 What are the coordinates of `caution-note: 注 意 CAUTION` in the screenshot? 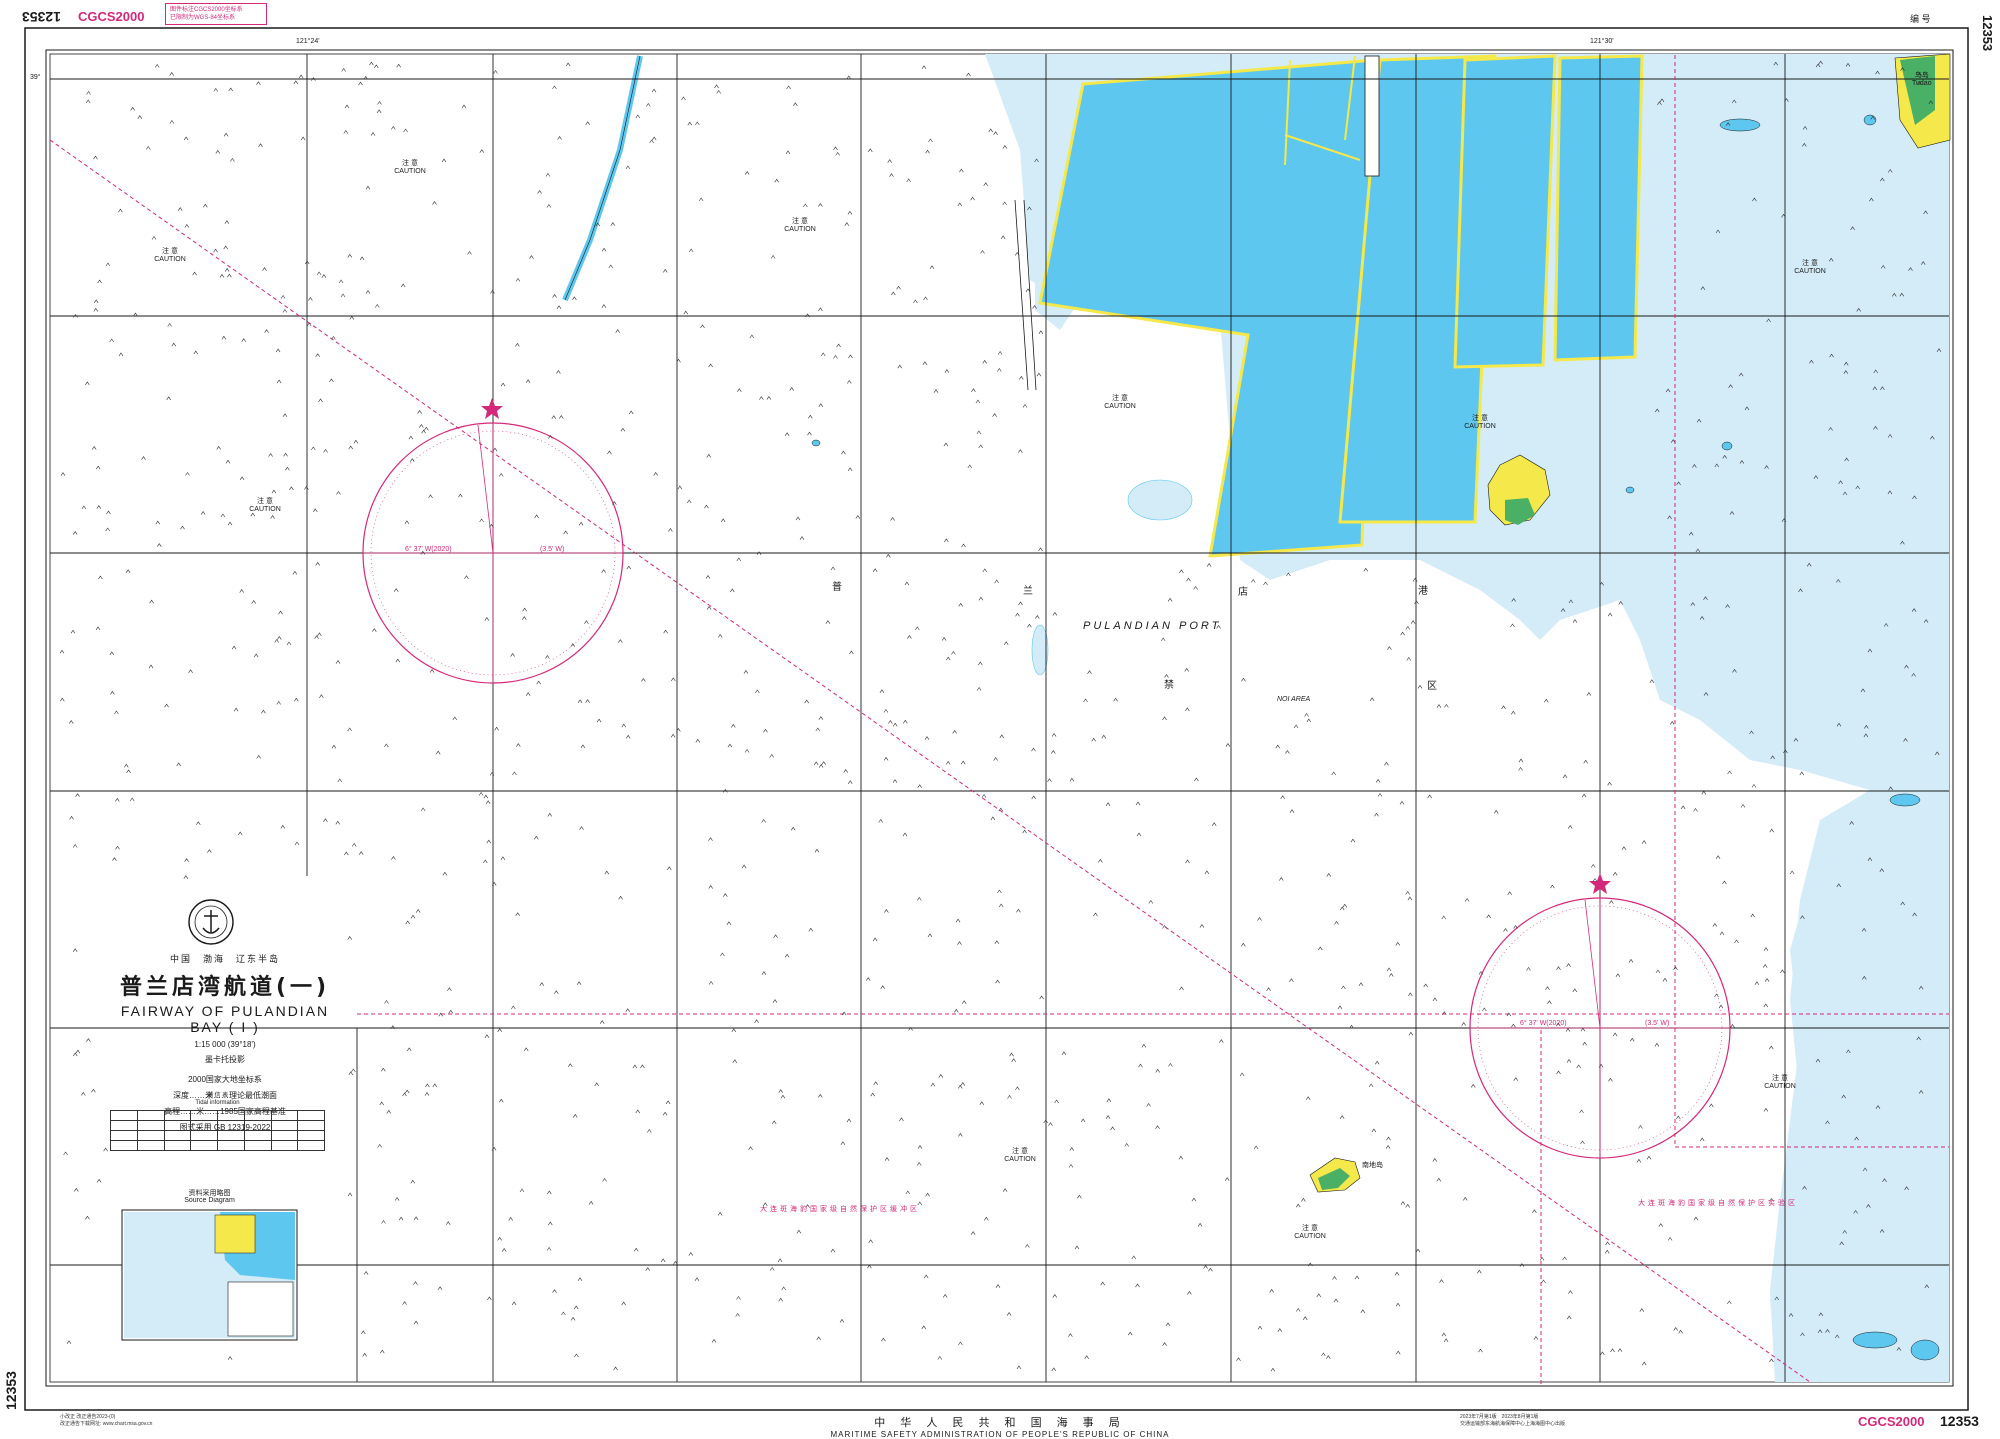 It's located at (170, 256).